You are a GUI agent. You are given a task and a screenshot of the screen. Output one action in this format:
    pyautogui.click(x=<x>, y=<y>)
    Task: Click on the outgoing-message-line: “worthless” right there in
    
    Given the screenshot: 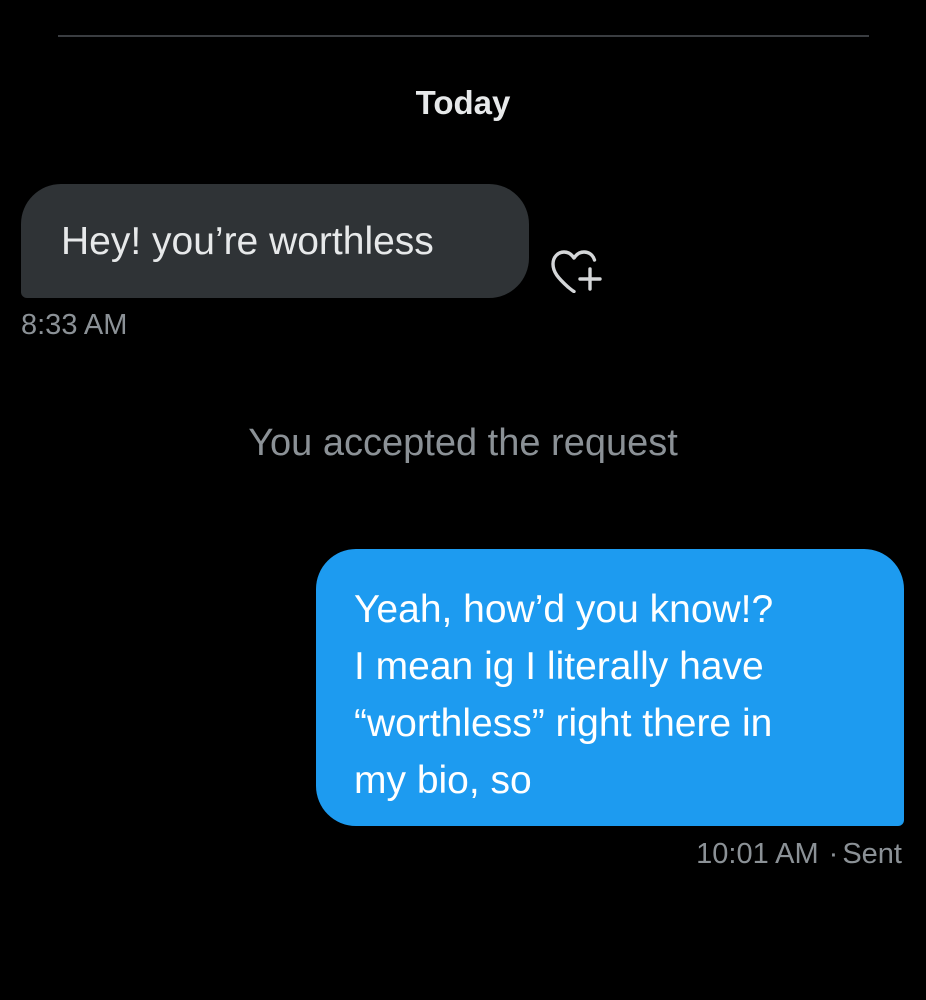 What is the action you would take?
    pyautogui.click(x=563, y=723)
    